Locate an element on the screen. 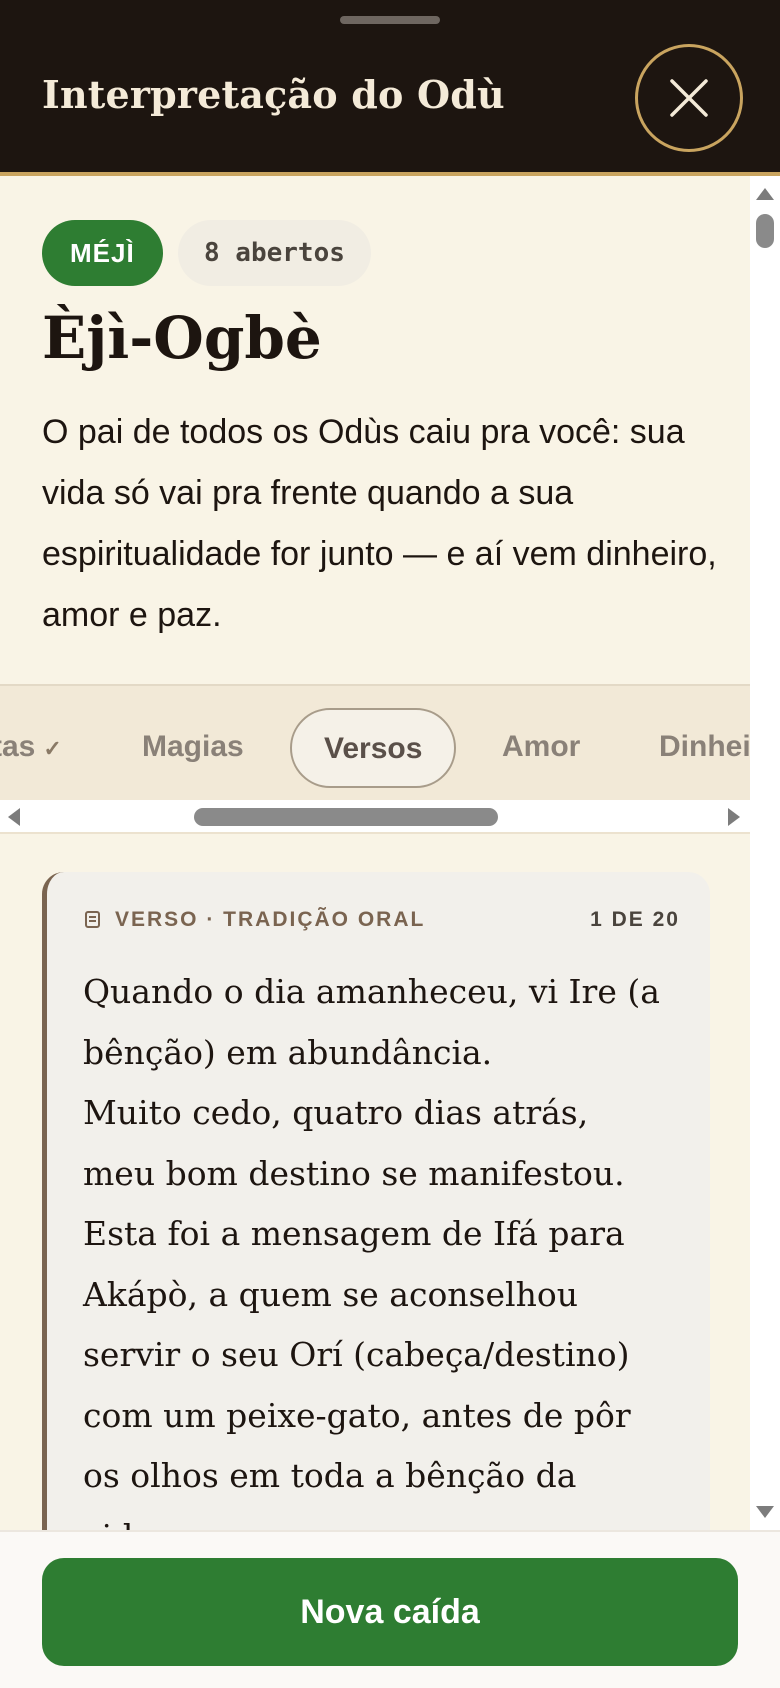 The width and height of the screenshot is (780, 1688). verse-line: meu bom destino se manifestou. is located at coordinates (354, 1173).